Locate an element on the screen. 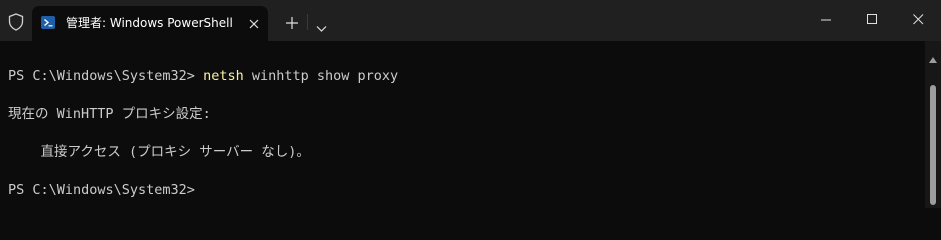 The width and height of the screenshot is (941, 240). scroll-up-arrow-icon is located at coordinates (933, 55).